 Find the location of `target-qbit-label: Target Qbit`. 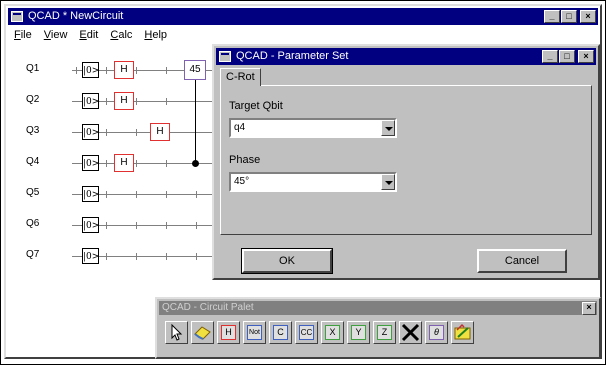

target-qbit-label: Target Qbit is located at coordinates (256, 106).